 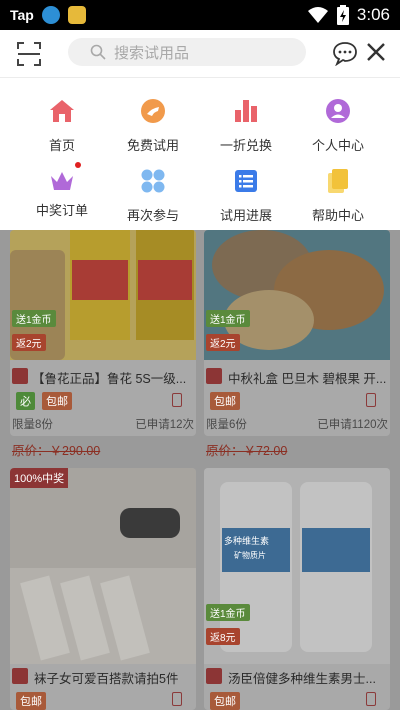 What do you see at coordinates (56, 451) in the screenshot?
I see `original-price: 原价：￥290.00` at bounding box center [56, 451].